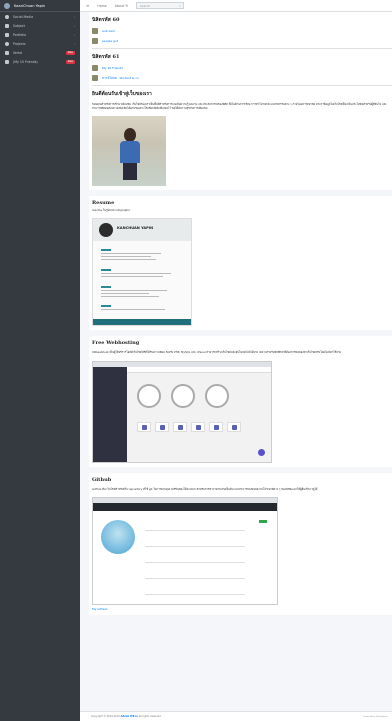 This screenshot has height=721, width=392. Describe the element at coordinates (185, 551) in the screenshot. I see `github-screenshot` at that location.